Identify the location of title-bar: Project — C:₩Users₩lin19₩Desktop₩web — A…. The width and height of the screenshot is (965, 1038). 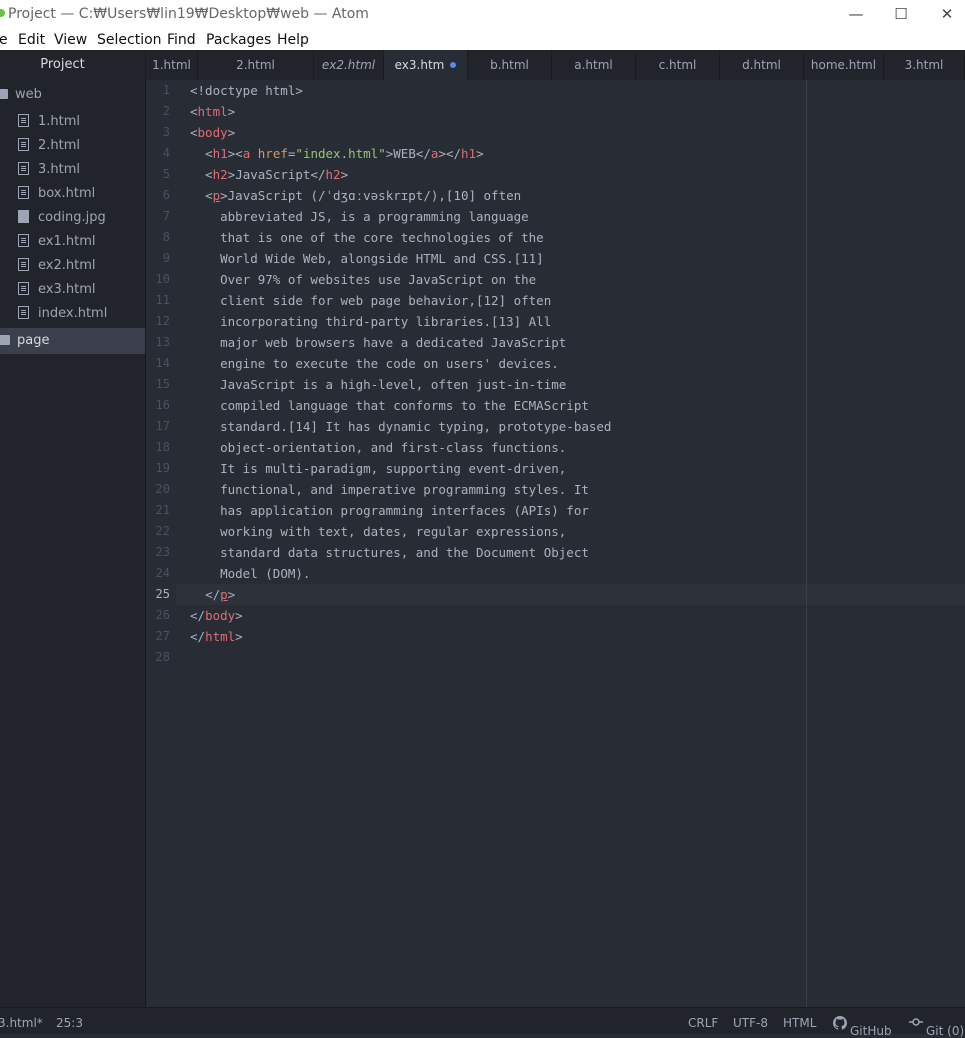
(482, 15).